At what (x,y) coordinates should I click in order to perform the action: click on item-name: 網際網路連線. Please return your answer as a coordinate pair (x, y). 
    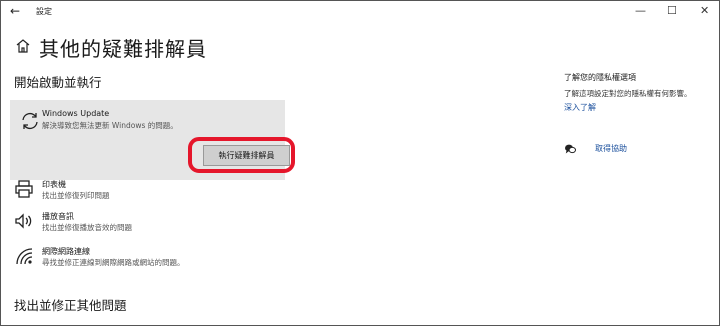
    Looking at the image, I should click on (66, 251).